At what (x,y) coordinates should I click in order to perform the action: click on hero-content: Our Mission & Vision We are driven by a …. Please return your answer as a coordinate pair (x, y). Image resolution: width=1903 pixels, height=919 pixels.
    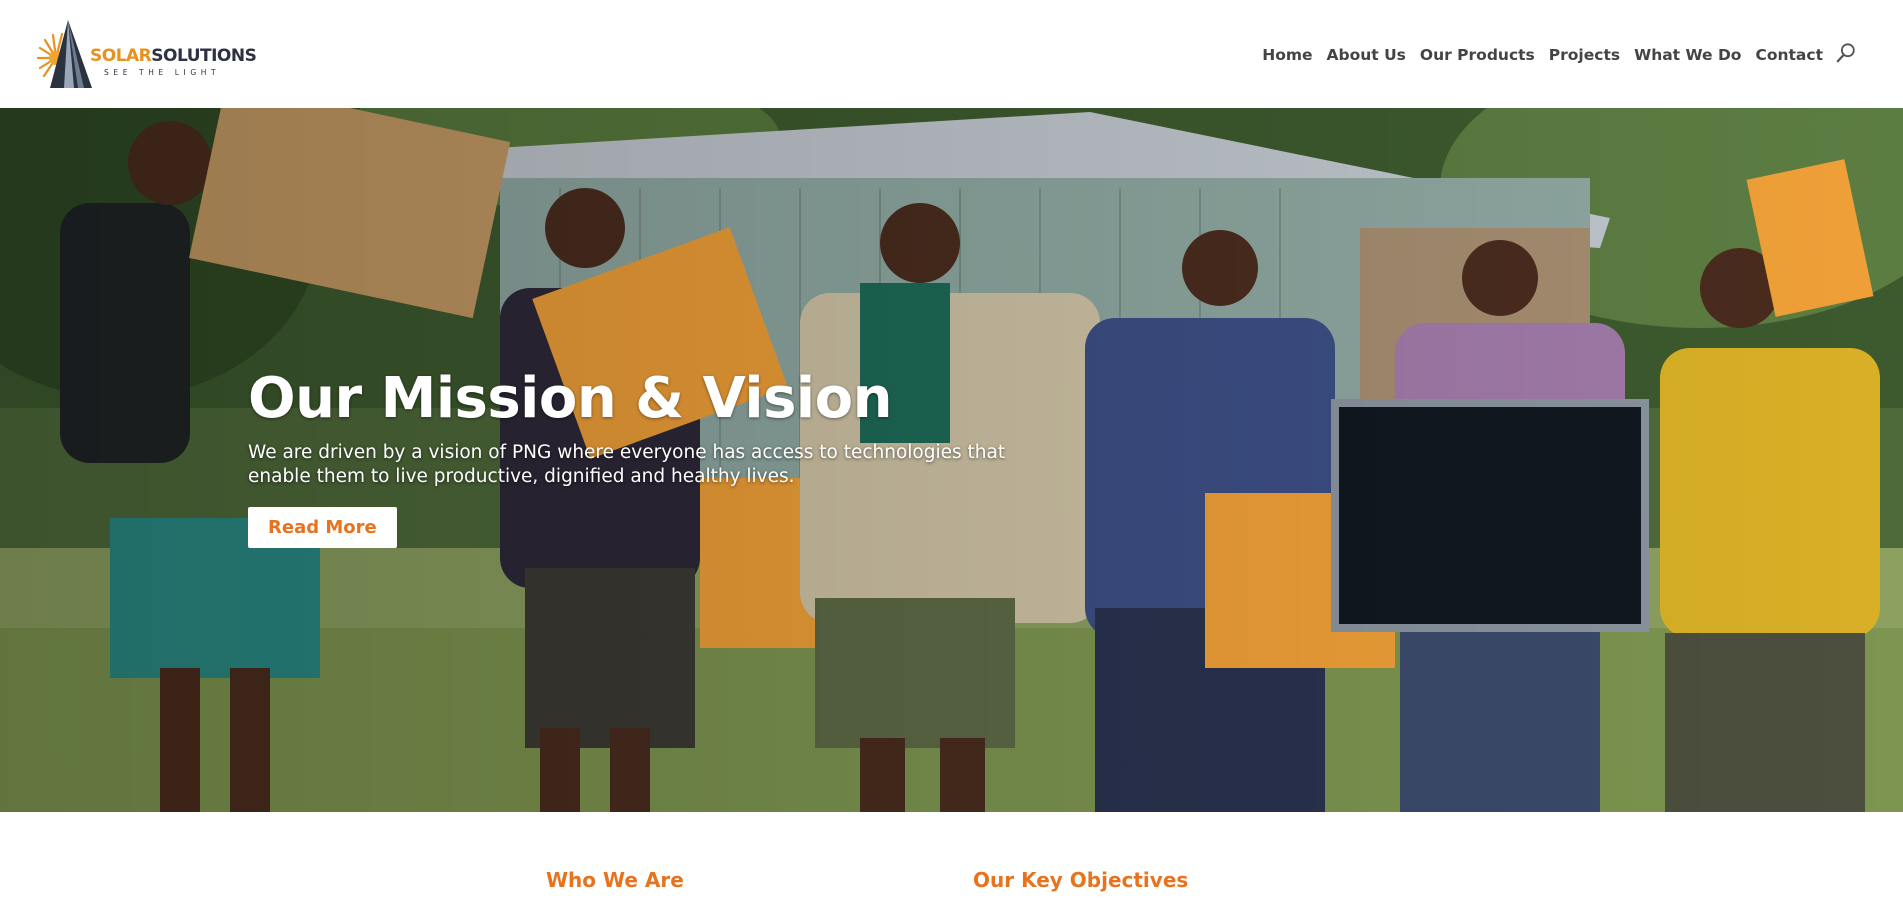
    Looking at the image, I should click on (638, 457).